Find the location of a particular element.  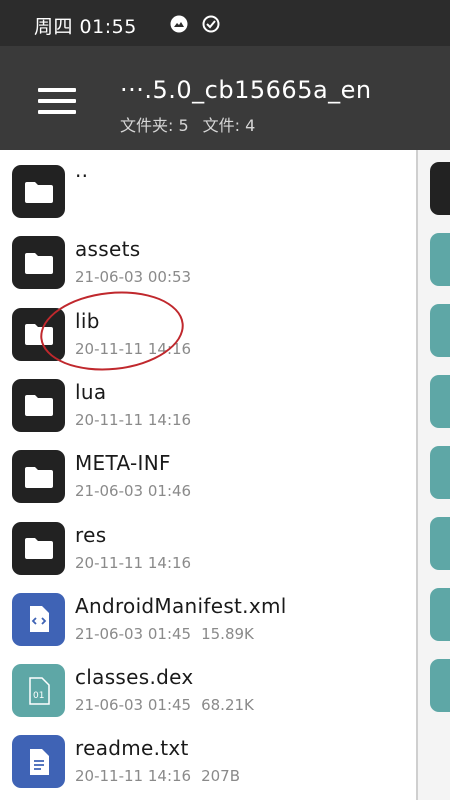

file-row: META-INF 21-06-03 01:46 is located at coordinates (208, 470).